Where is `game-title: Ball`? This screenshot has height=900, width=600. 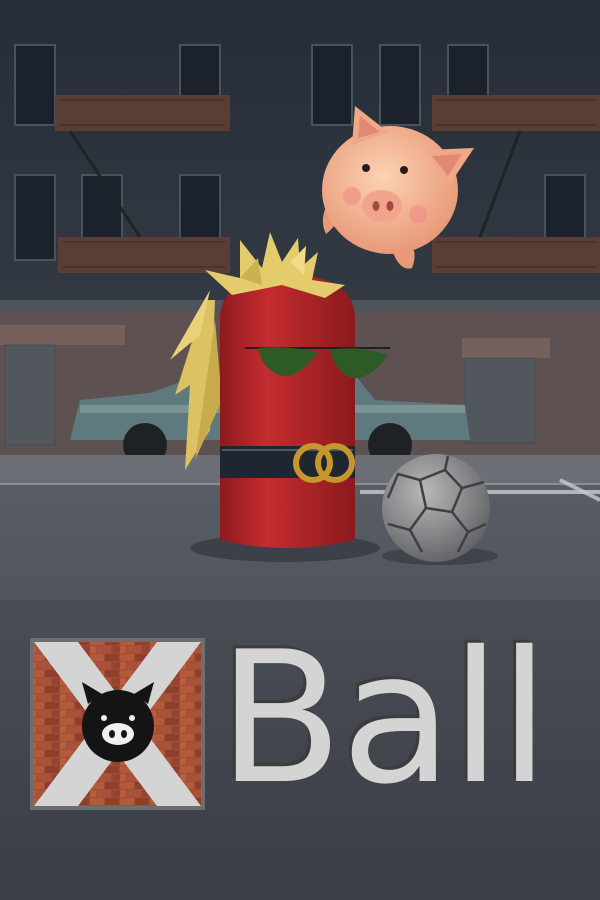
game-title: Ball is located at coordinates (384, 718).